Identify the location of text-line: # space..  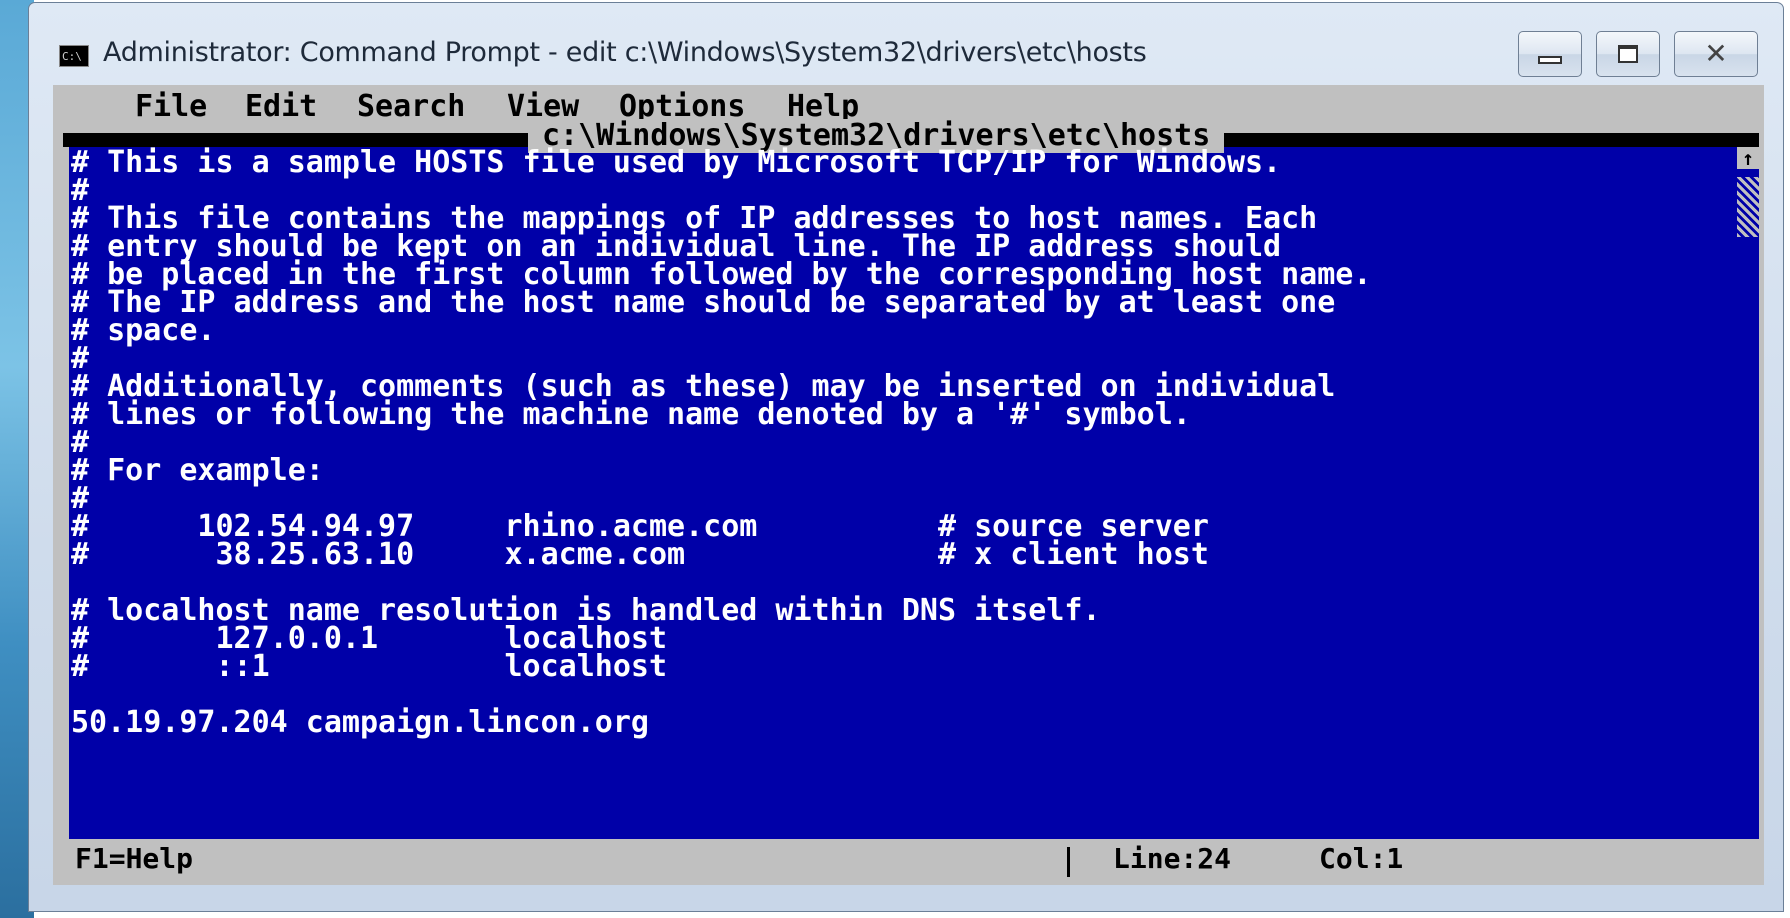
(143, 330).